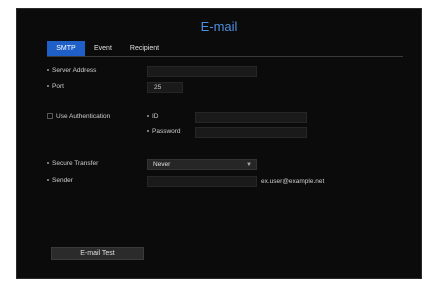 The width and height of the screenshot is (437, 292). I want to click on server-address-input, so click(202, 71).